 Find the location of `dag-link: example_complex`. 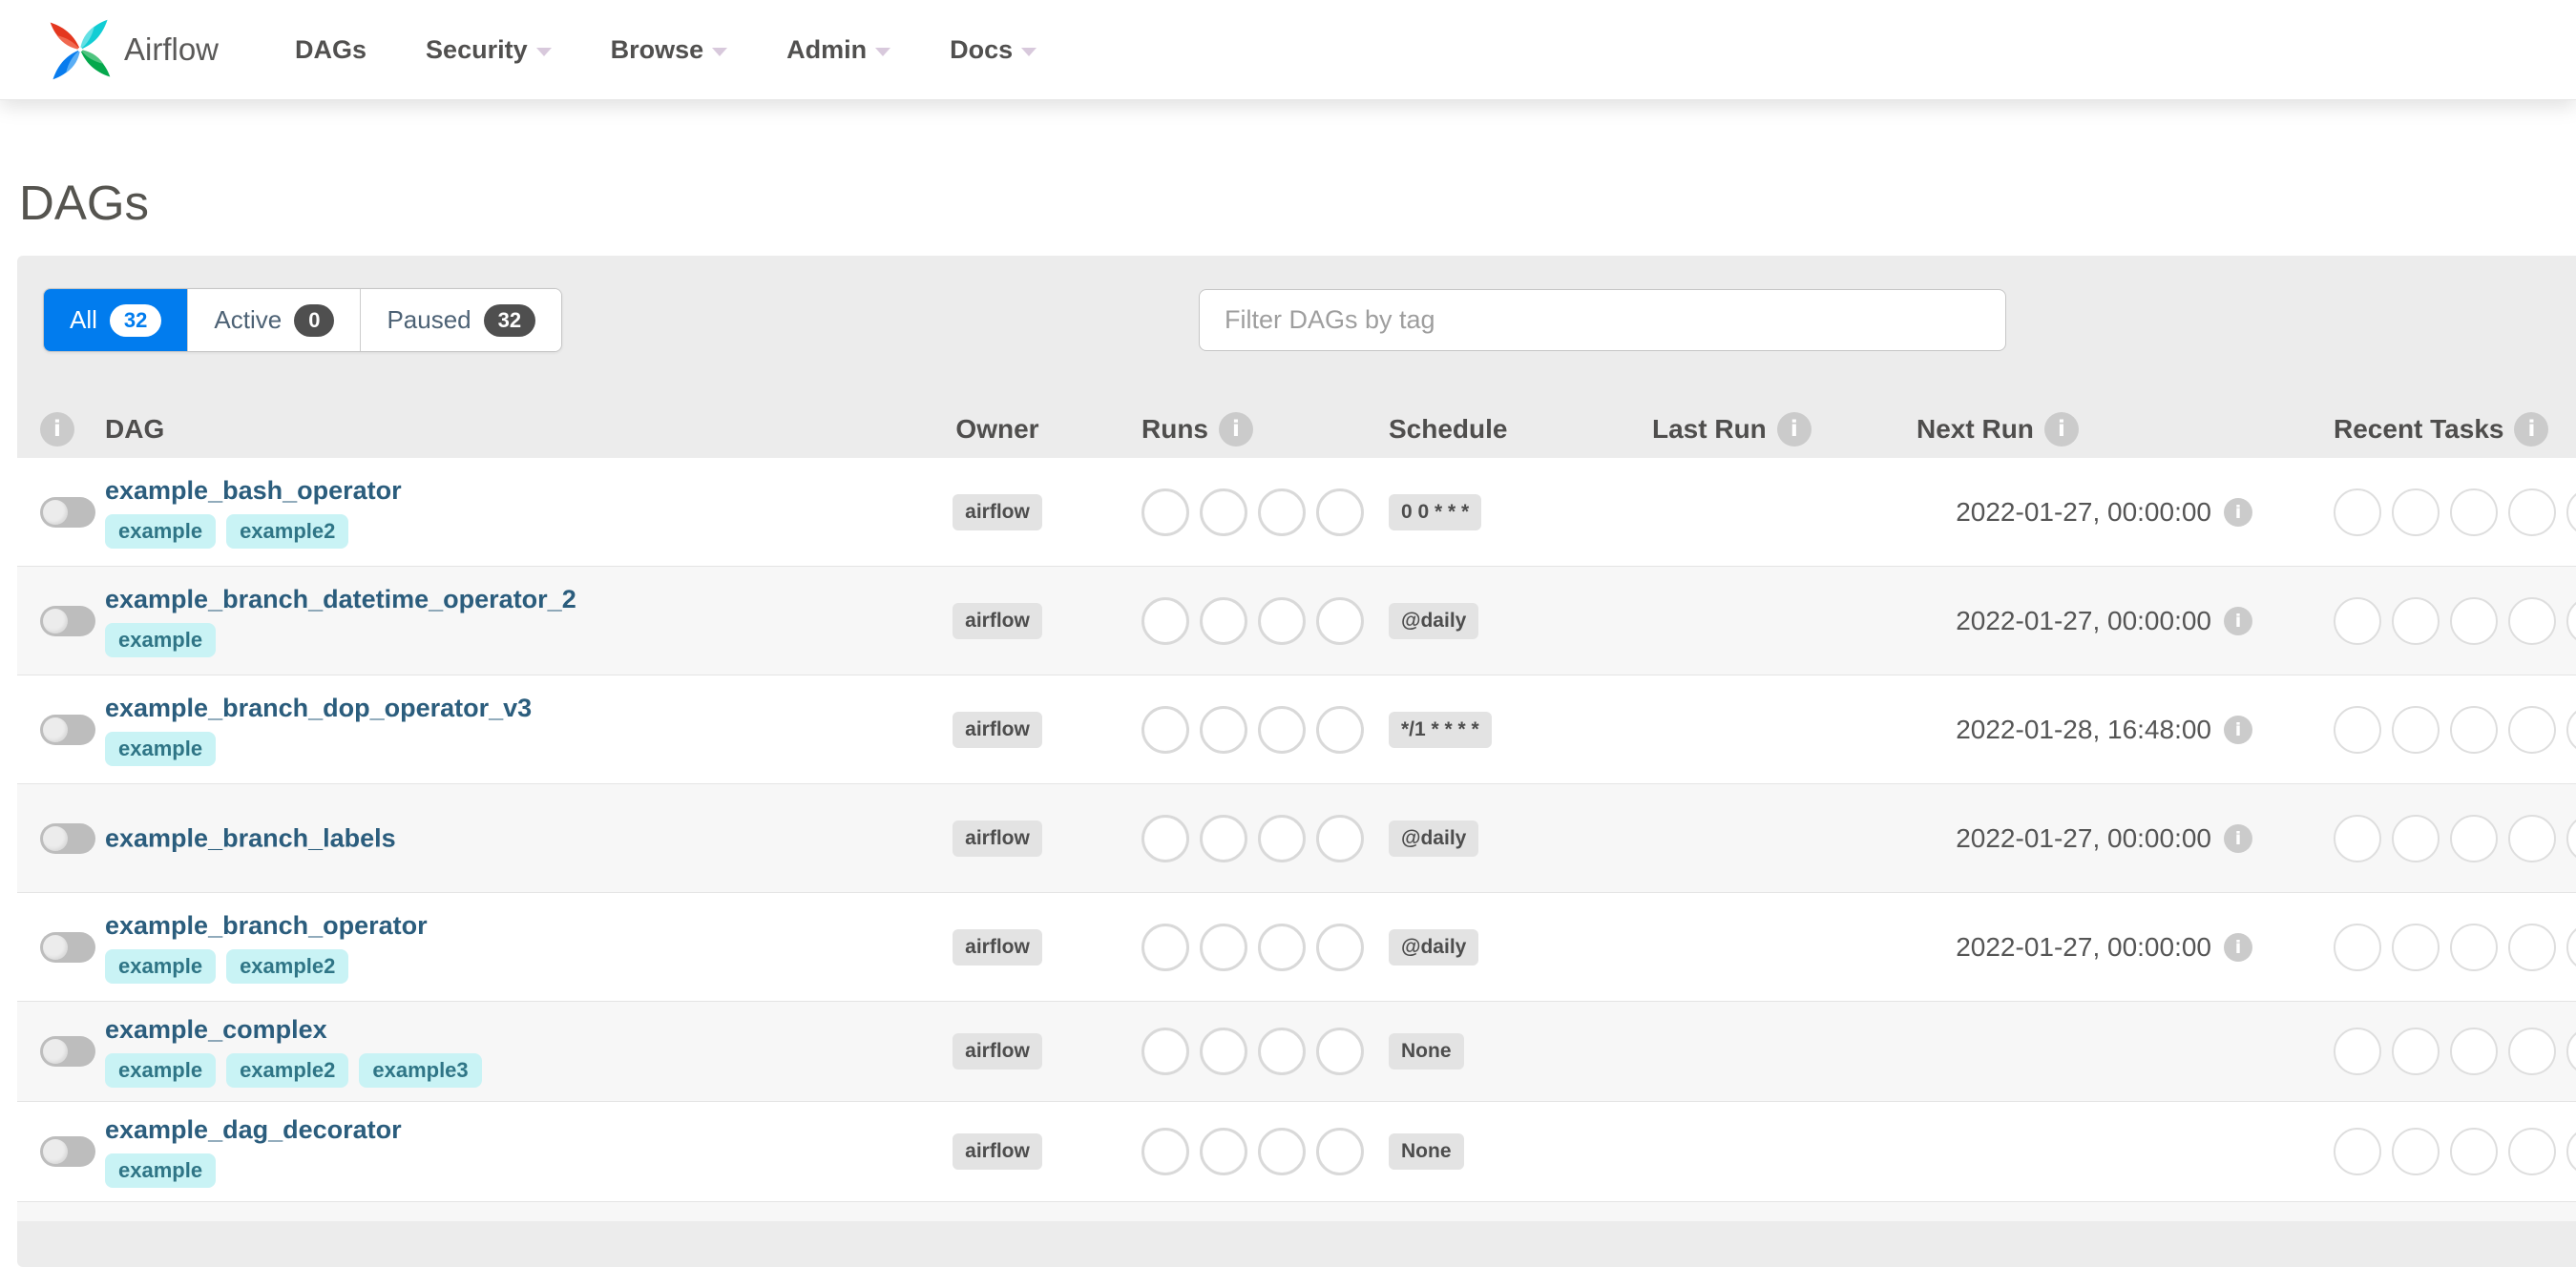

dag-link: example_complex is located at coordinates (216, 1030).